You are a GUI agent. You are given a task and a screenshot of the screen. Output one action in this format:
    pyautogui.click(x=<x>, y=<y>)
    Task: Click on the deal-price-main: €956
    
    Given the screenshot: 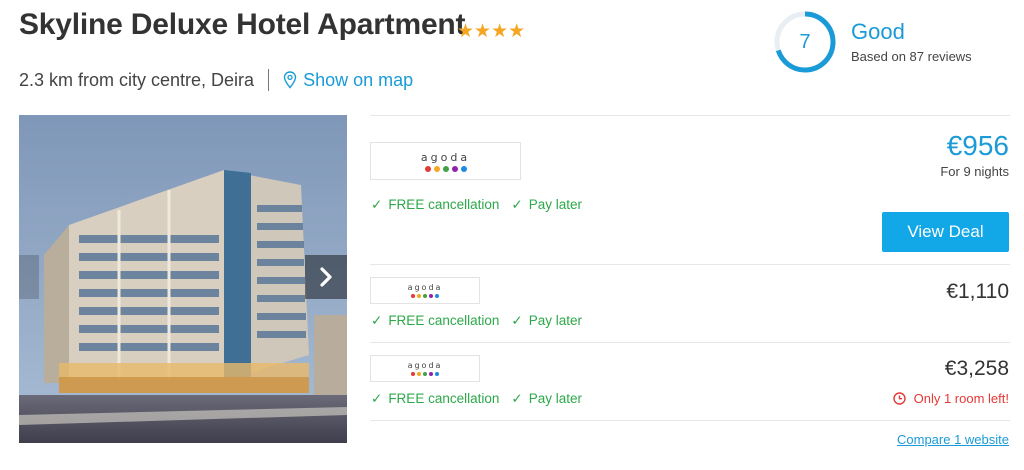 What is the action you would take?
    pyautogui.click(x=978, y=146)
    